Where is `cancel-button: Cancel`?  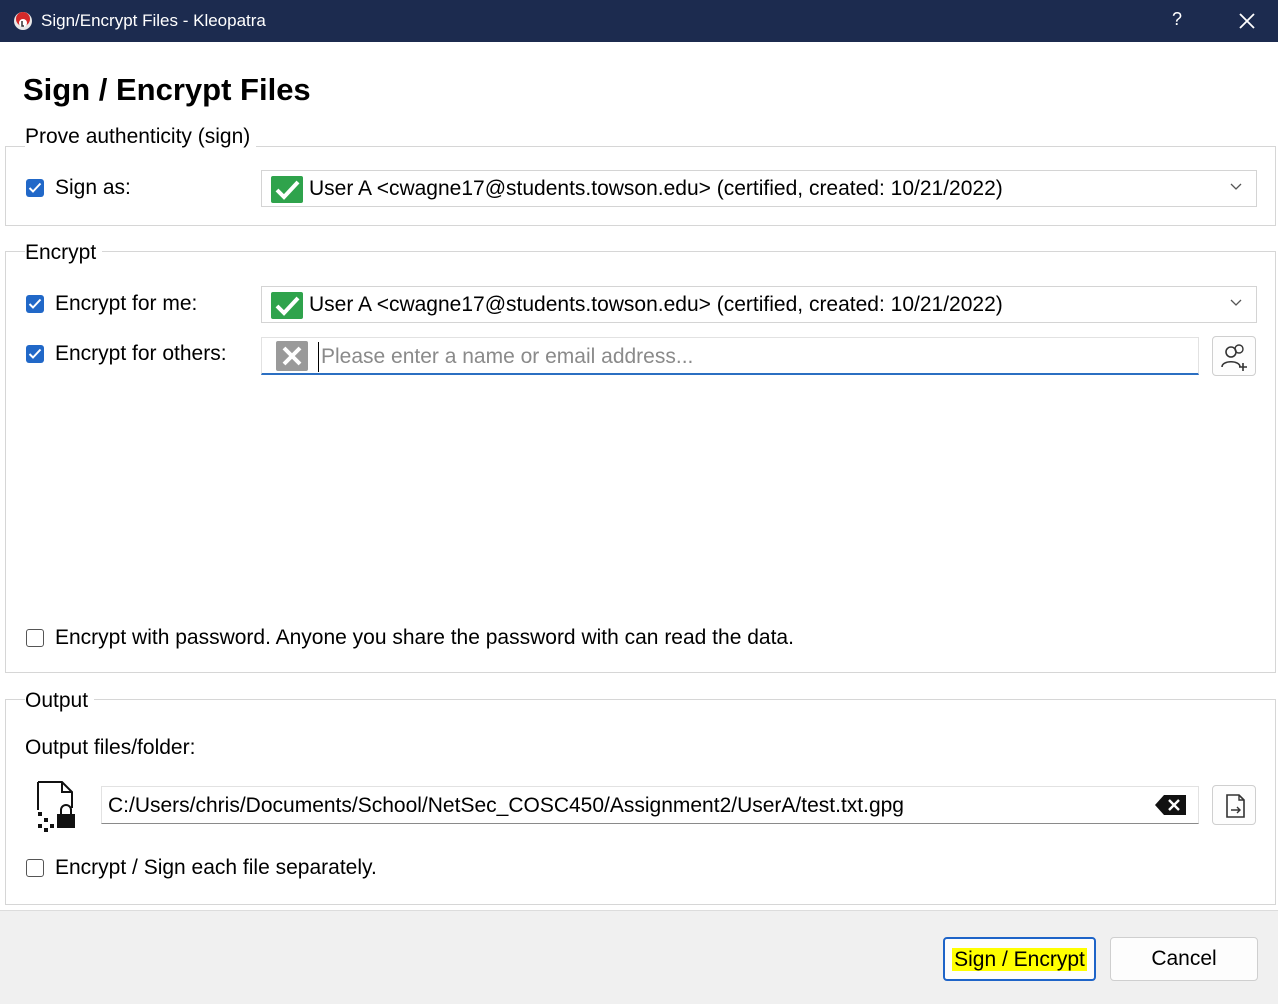 cancel-button: Cancel is located at coordinates (1184, 959).